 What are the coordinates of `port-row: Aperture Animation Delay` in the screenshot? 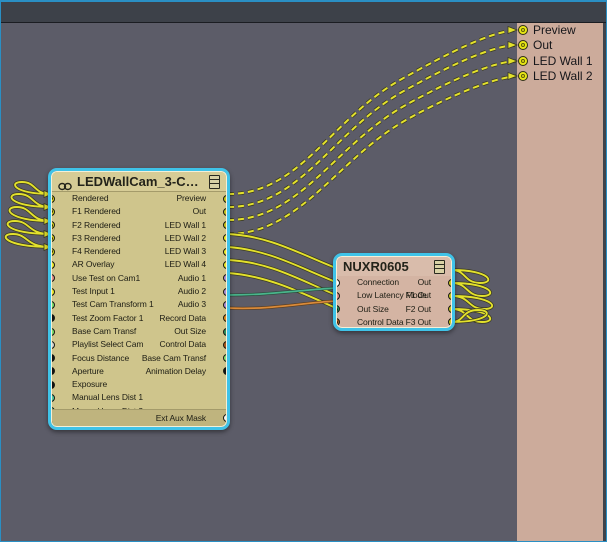 It's located at (139, 371).